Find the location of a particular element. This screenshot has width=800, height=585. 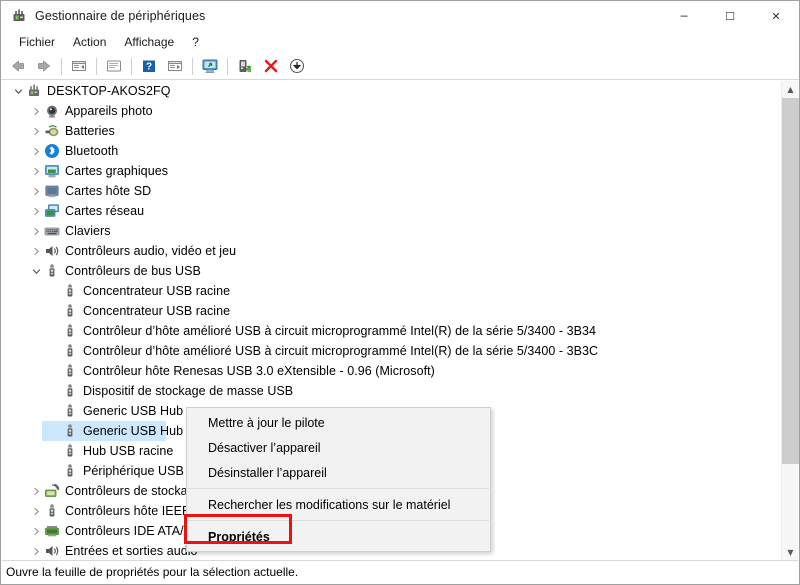

tree-item: Batteries is located at coordinates (392, 131).